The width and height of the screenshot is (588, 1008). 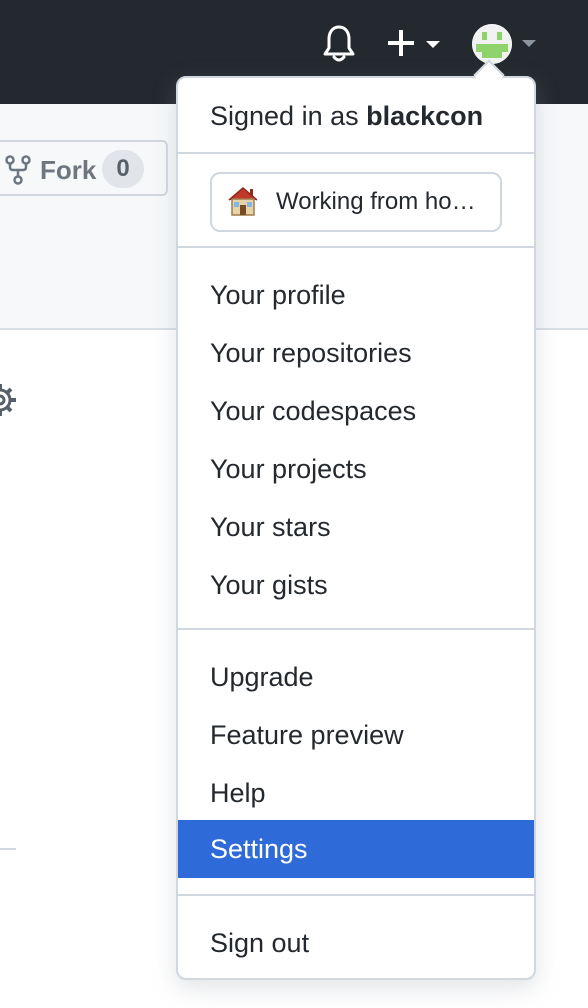 I want to click on fork-label: Fork, so click(x=68, y=170).